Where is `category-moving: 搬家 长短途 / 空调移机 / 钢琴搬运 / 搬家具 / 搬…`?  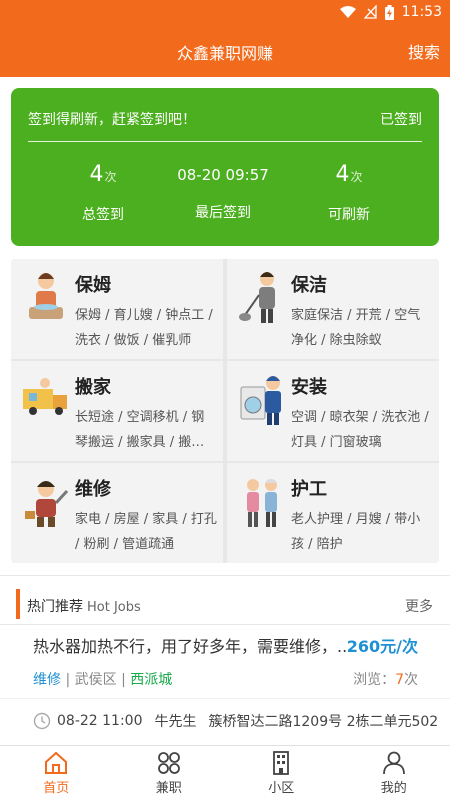 category-moving: 搬家 长短途 / 空调移机 / 钢琴搬运 / 搬家具 / 搬… is located at coordinates (117, 411).